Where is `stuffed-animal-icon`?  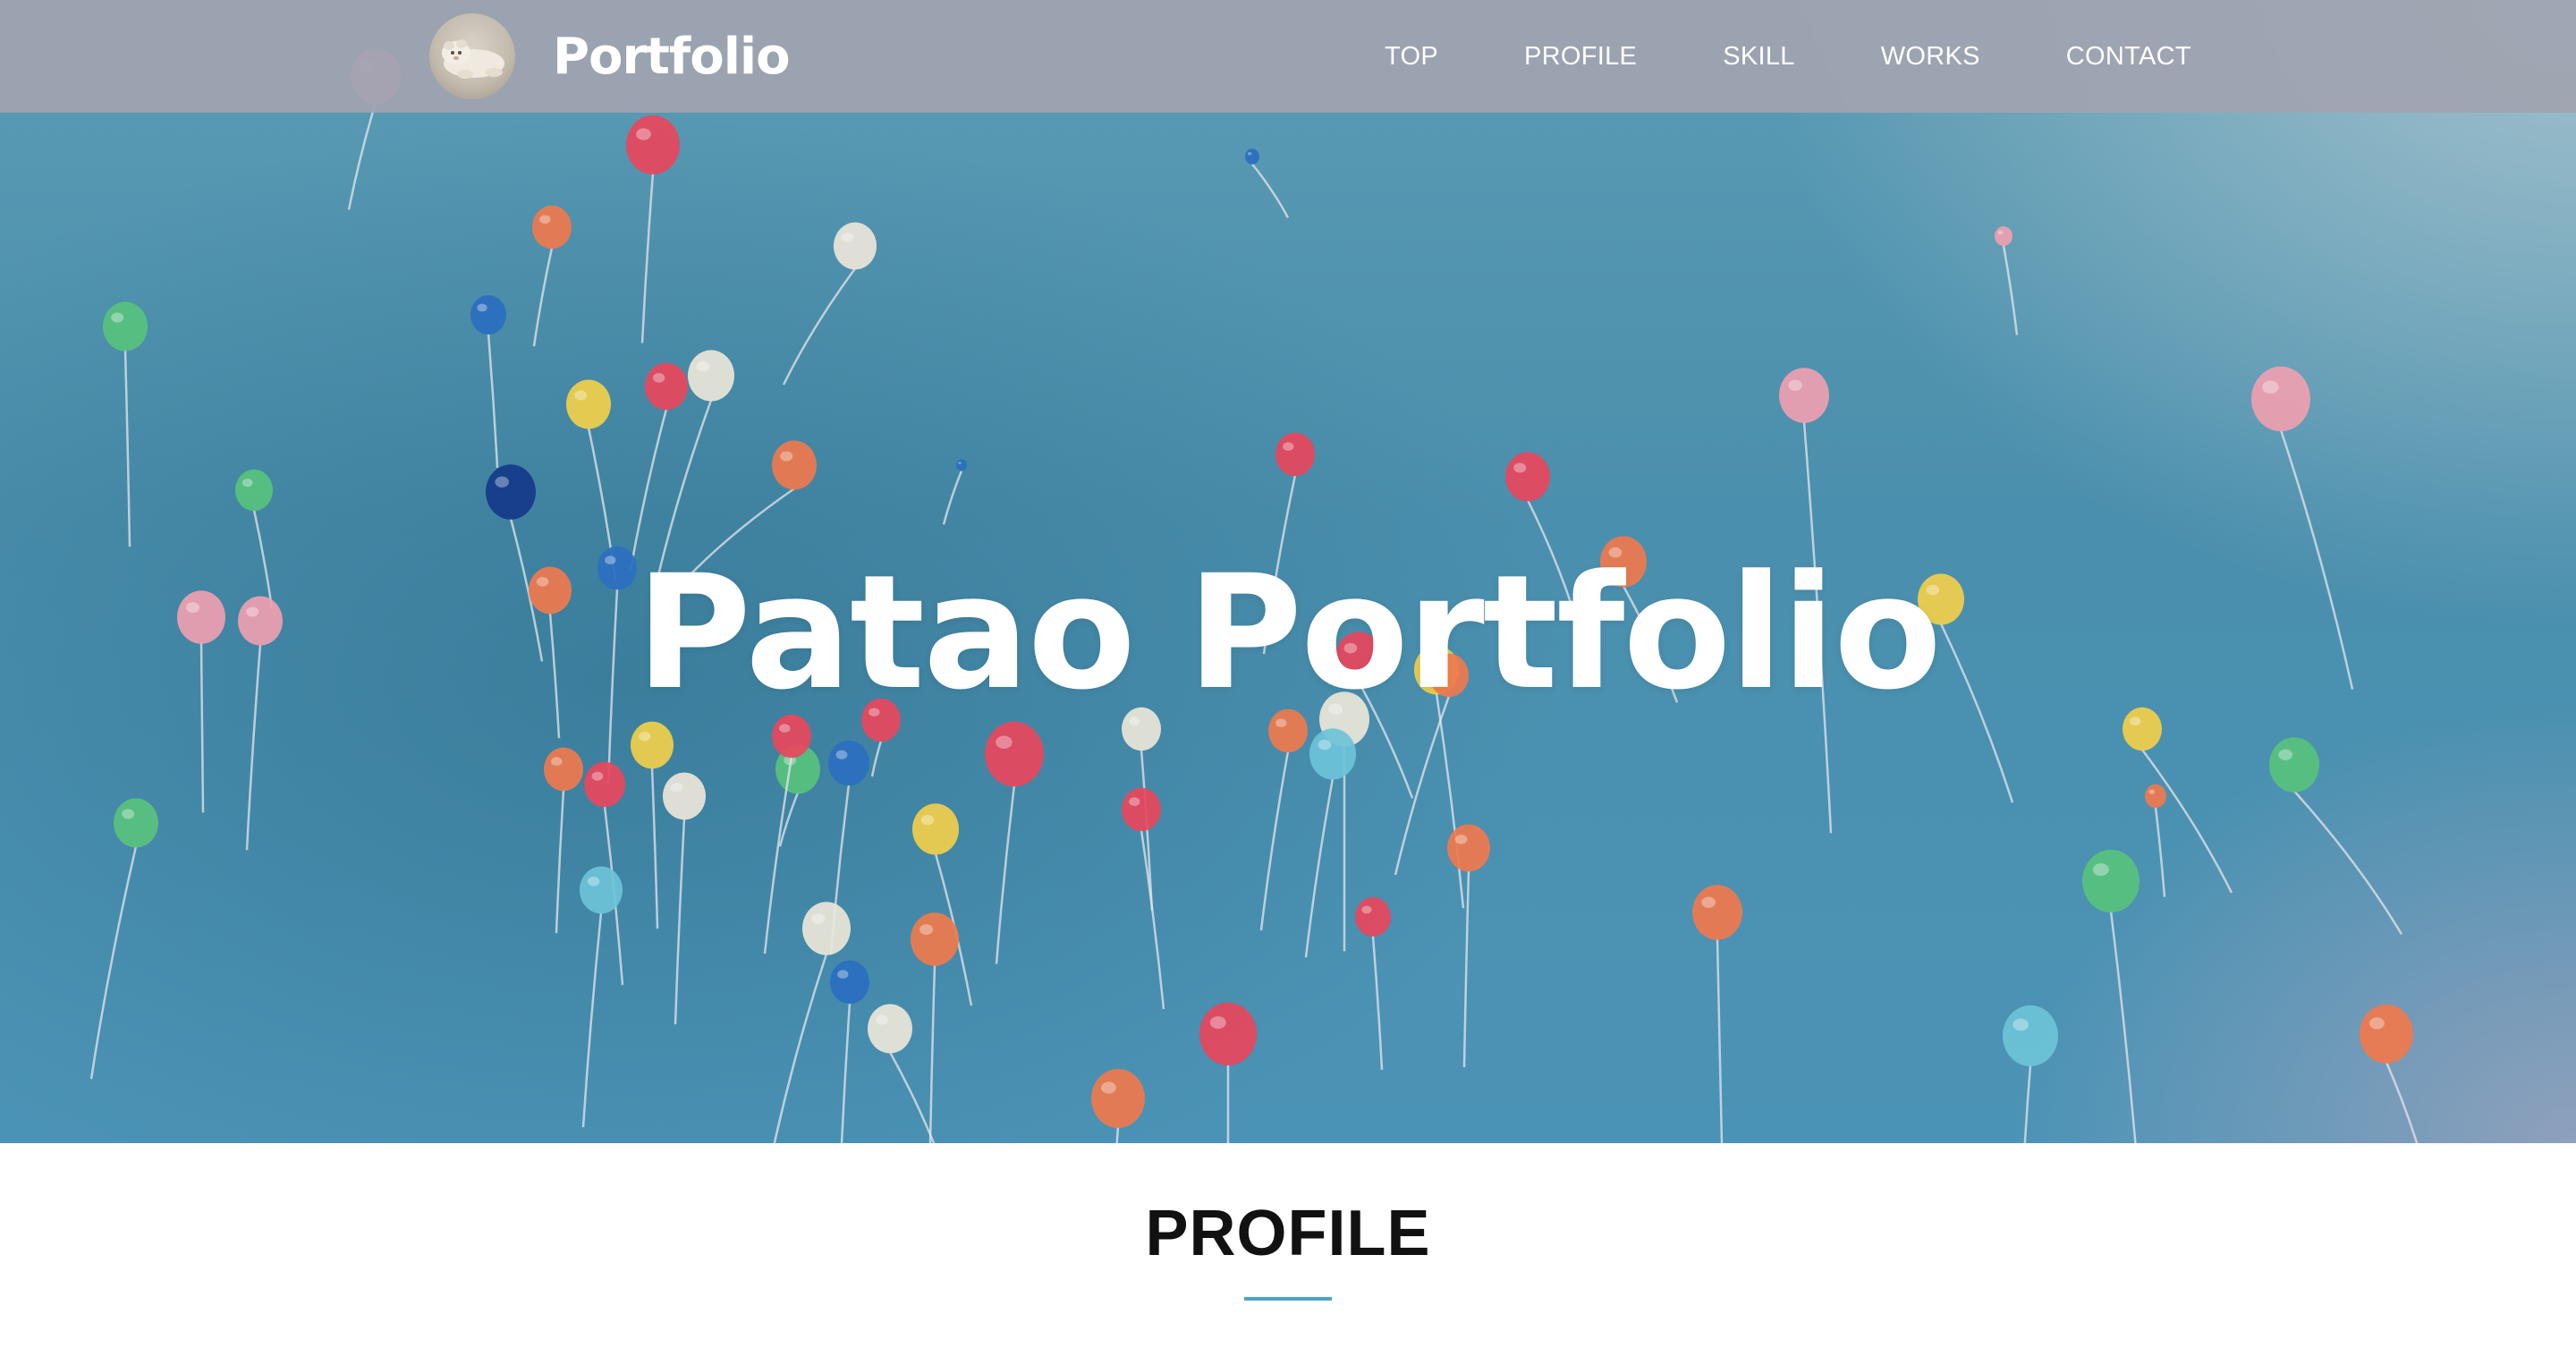
stuffed-animal-icon is located at coordinates (473, 59).